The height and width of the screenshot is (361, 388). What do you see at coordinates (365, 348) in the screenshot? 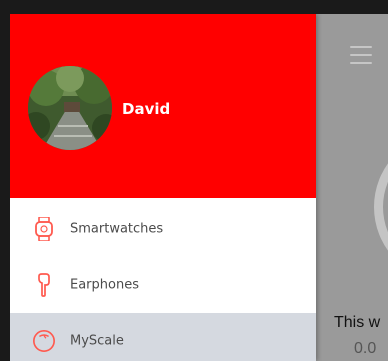
I see `week-summary-value: 0.0` at bounding box center [365, 348].